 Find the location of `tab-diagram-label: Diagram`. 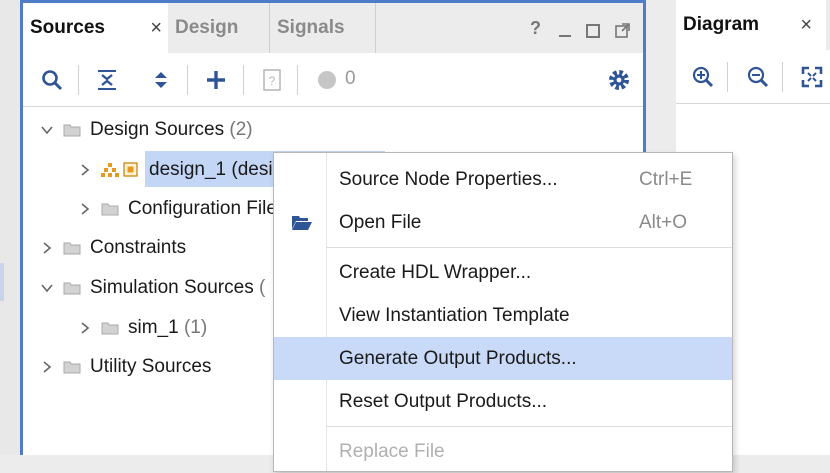

tab-diagram-label: Diagram is located at coordinates (721, 24).